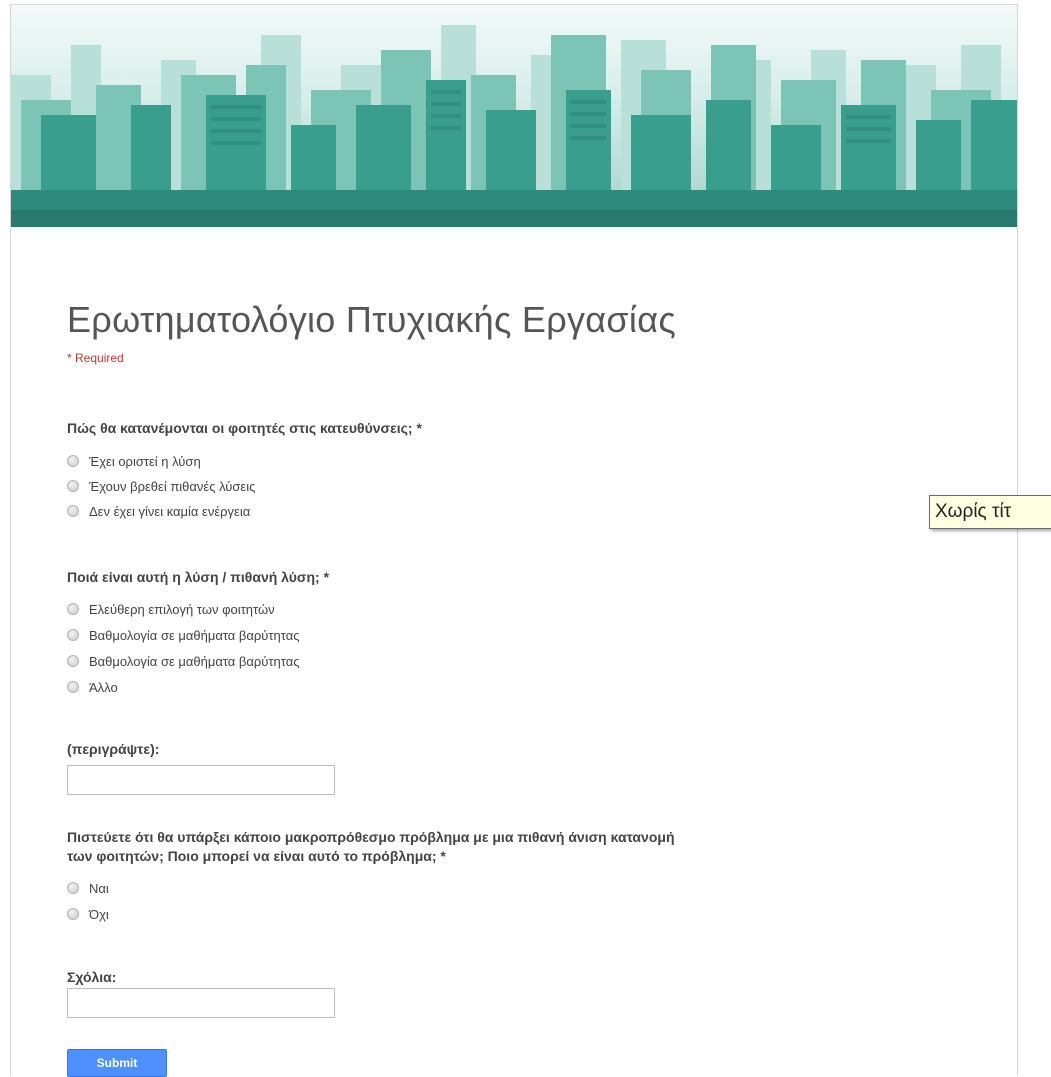 The image size is (1051, 1077). Describe the element at coordinates (182, 609) in the screenshot. I see `option-label: Ελεύθερη επιλογή των φοιτητών` at that location.